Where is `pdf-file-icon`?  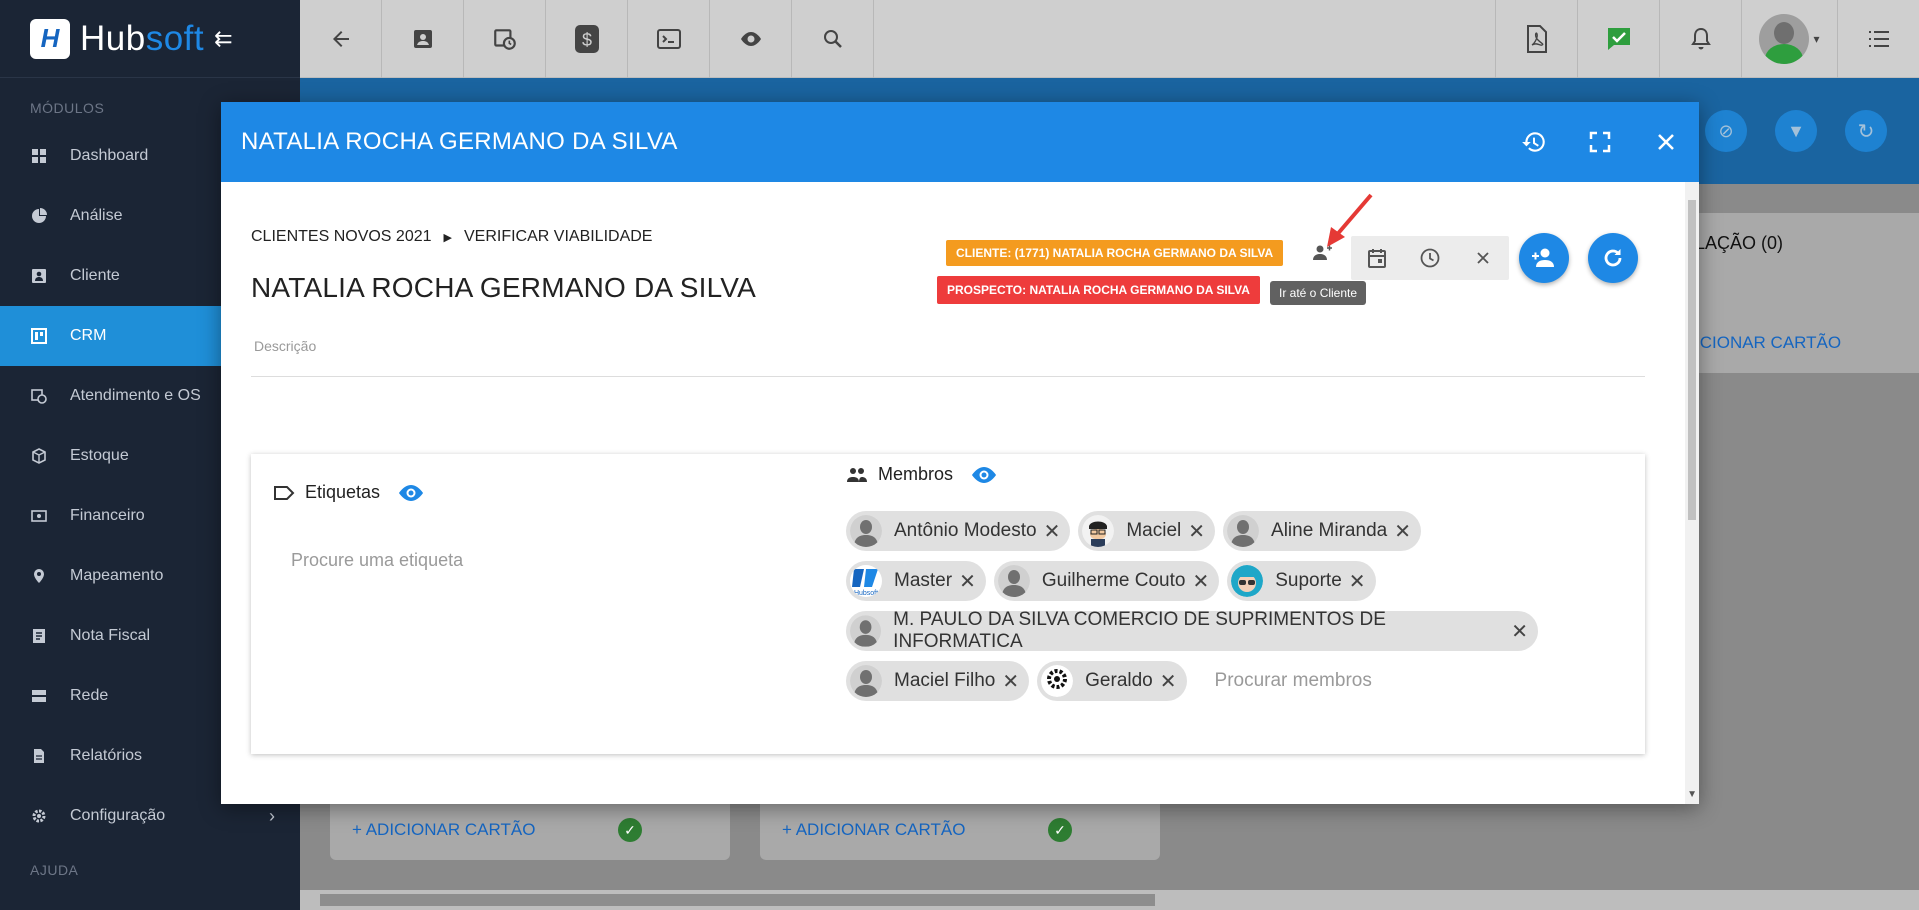
pdf-file-icon is located at coordinates (1537, 39).